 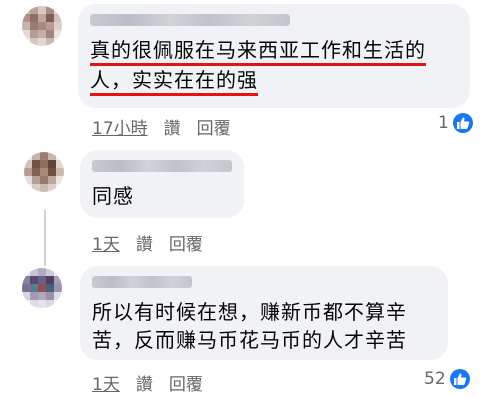 I want to click on comment-text: 所以有时候在想，赚新币都不算辛 苦，反而赚马币花马币的人才辛苦, so click(x=263, y=326).